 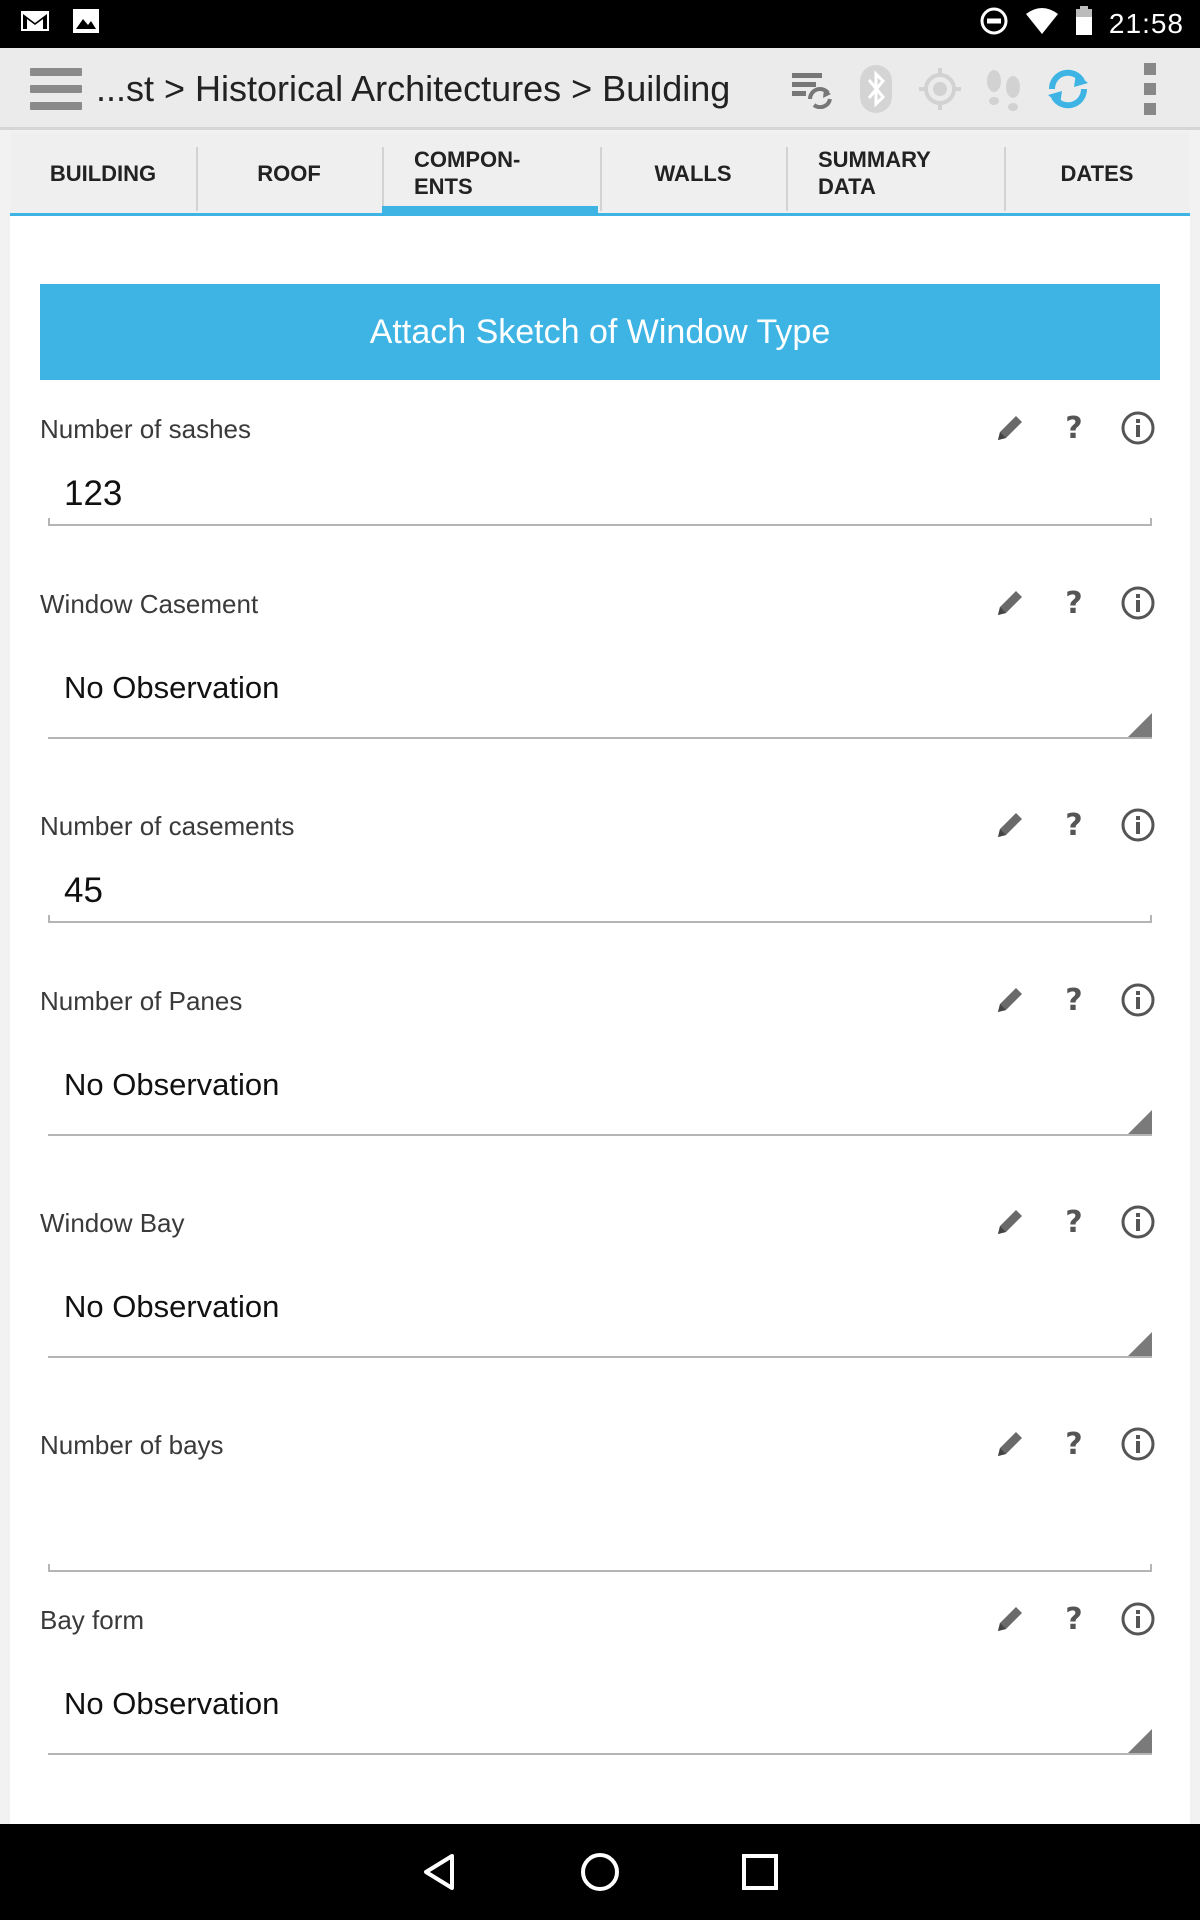 What do you see at coordinates (600, 892) in the screenshot?
I see `number-of-casements-input: 45` at bounding box center [600, 892].